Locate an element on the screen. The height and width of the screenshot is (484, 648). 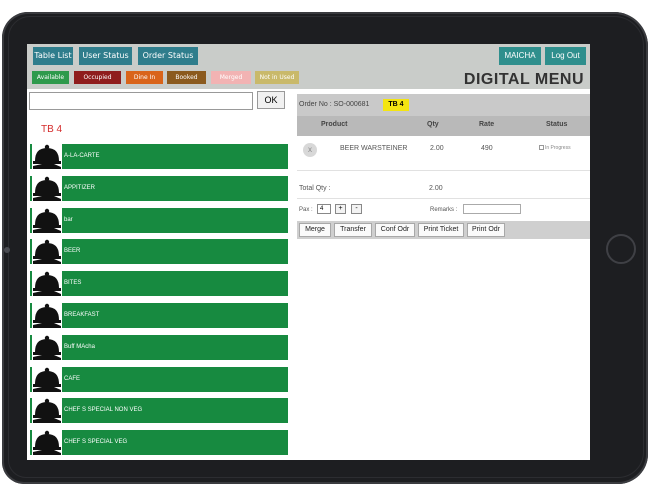
category-button: bar is located at coordinates (159, 219).